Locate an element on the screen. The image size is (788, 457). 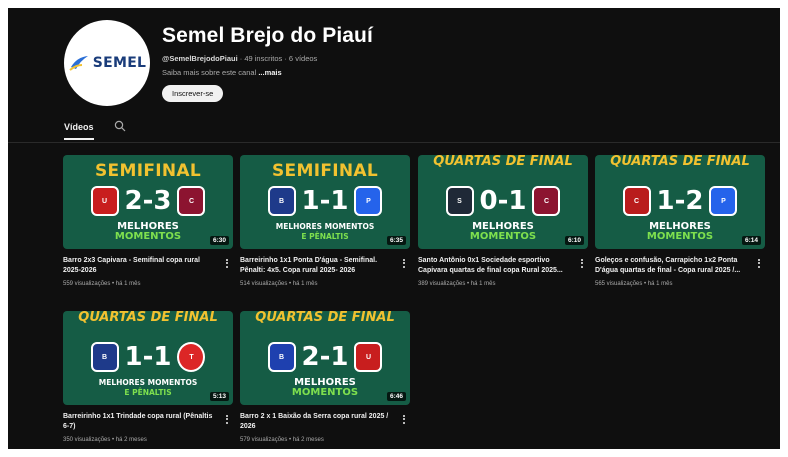
video-duration: 6:35 is located at coordinates (396, 240).